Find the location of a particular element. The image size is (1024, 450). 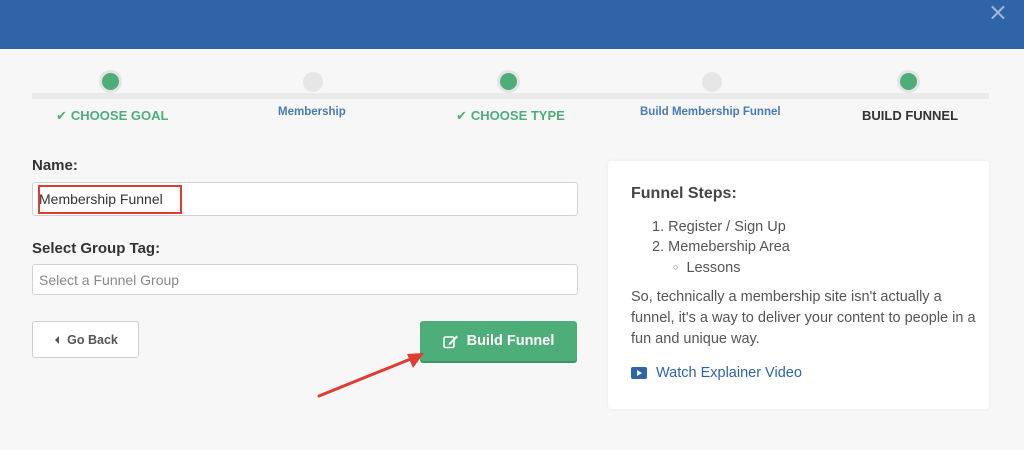

group-tag-label: Select Group Tag: is located at coordinates (96, 248).